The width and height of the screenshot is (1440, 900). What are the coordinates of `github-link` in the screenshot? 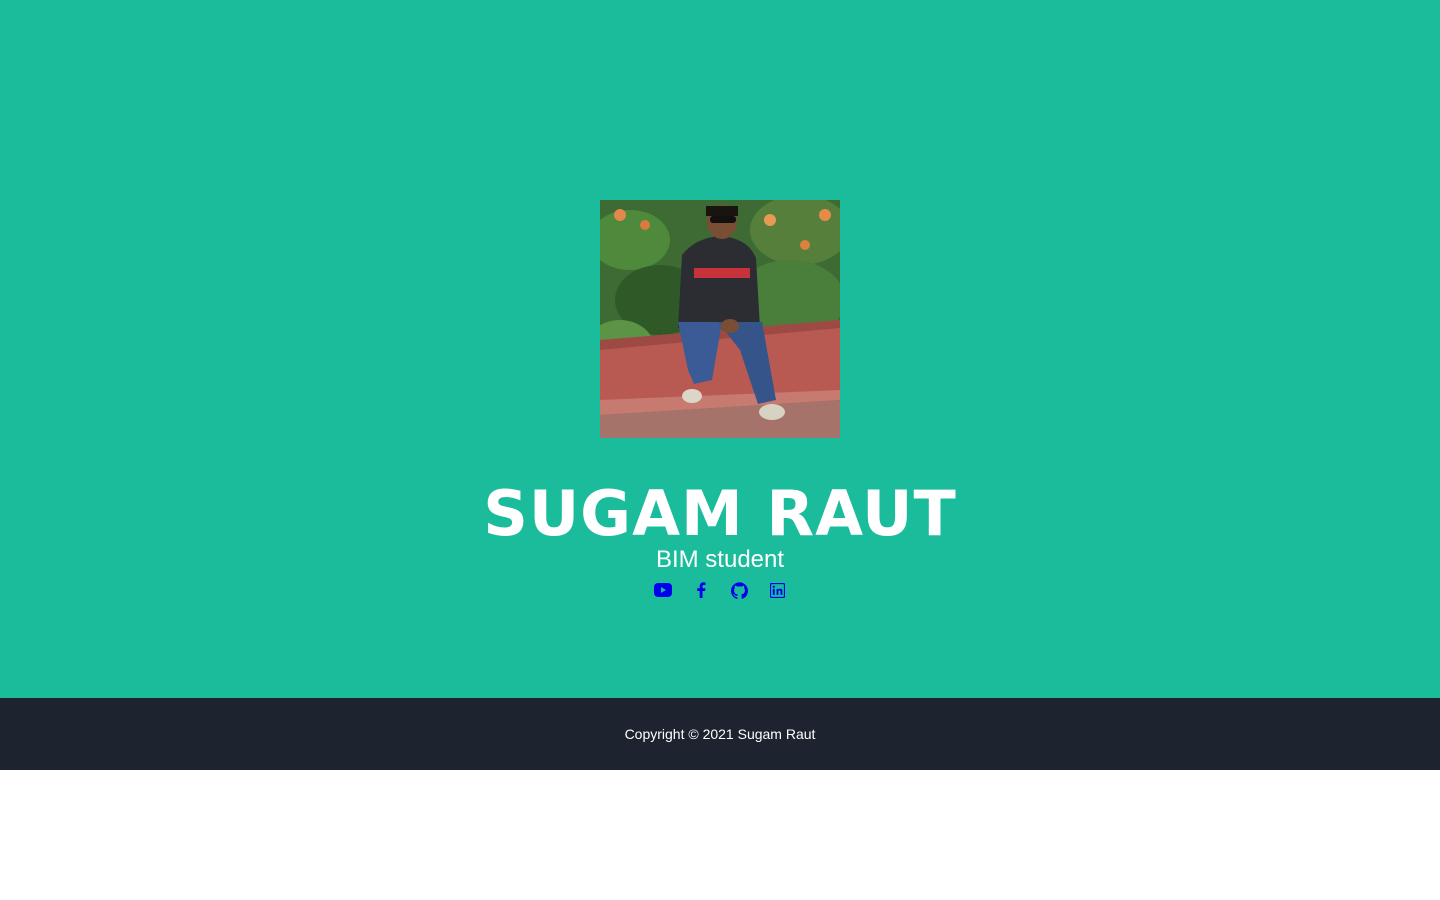 It's located at (739, 590).